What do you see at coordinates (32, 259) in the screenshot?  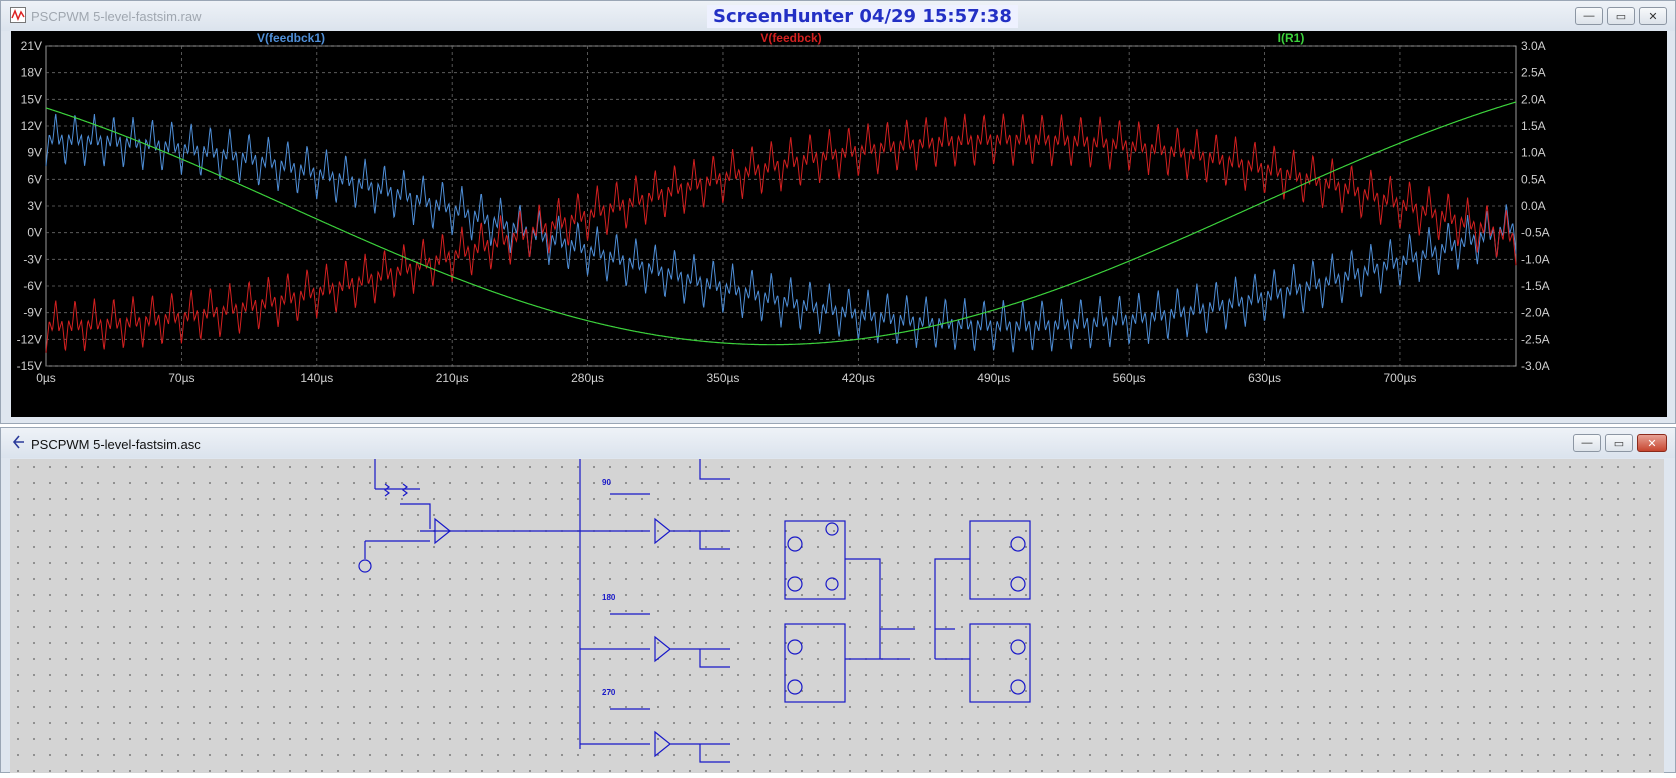 I see `y-left-tick-label: -3V` at bounding box center [32, 259].